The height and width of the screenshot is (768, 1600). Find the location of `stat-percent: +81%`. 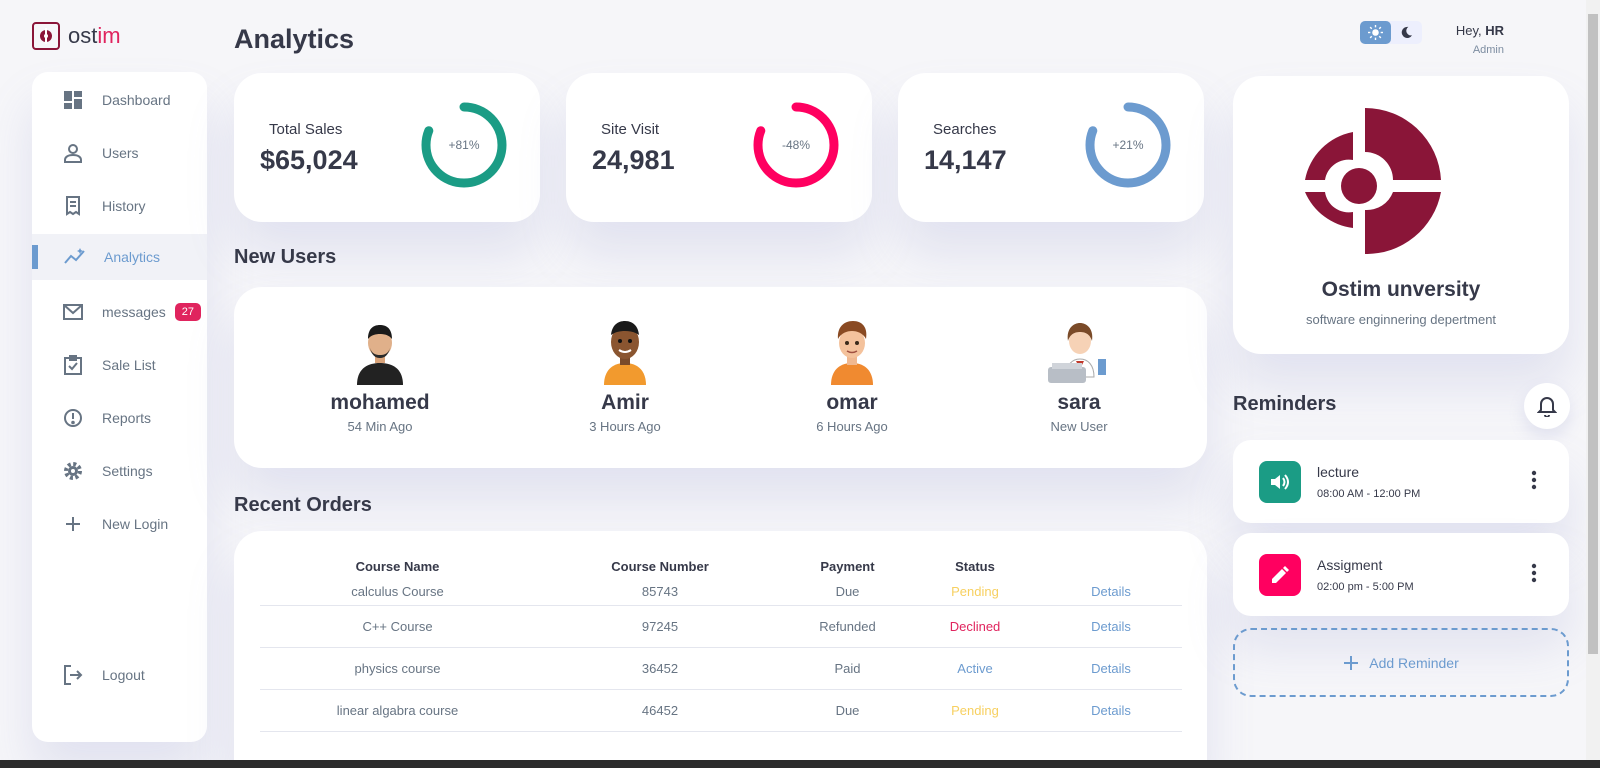

stat-percent: +81% is located at coordinates (464, 145).